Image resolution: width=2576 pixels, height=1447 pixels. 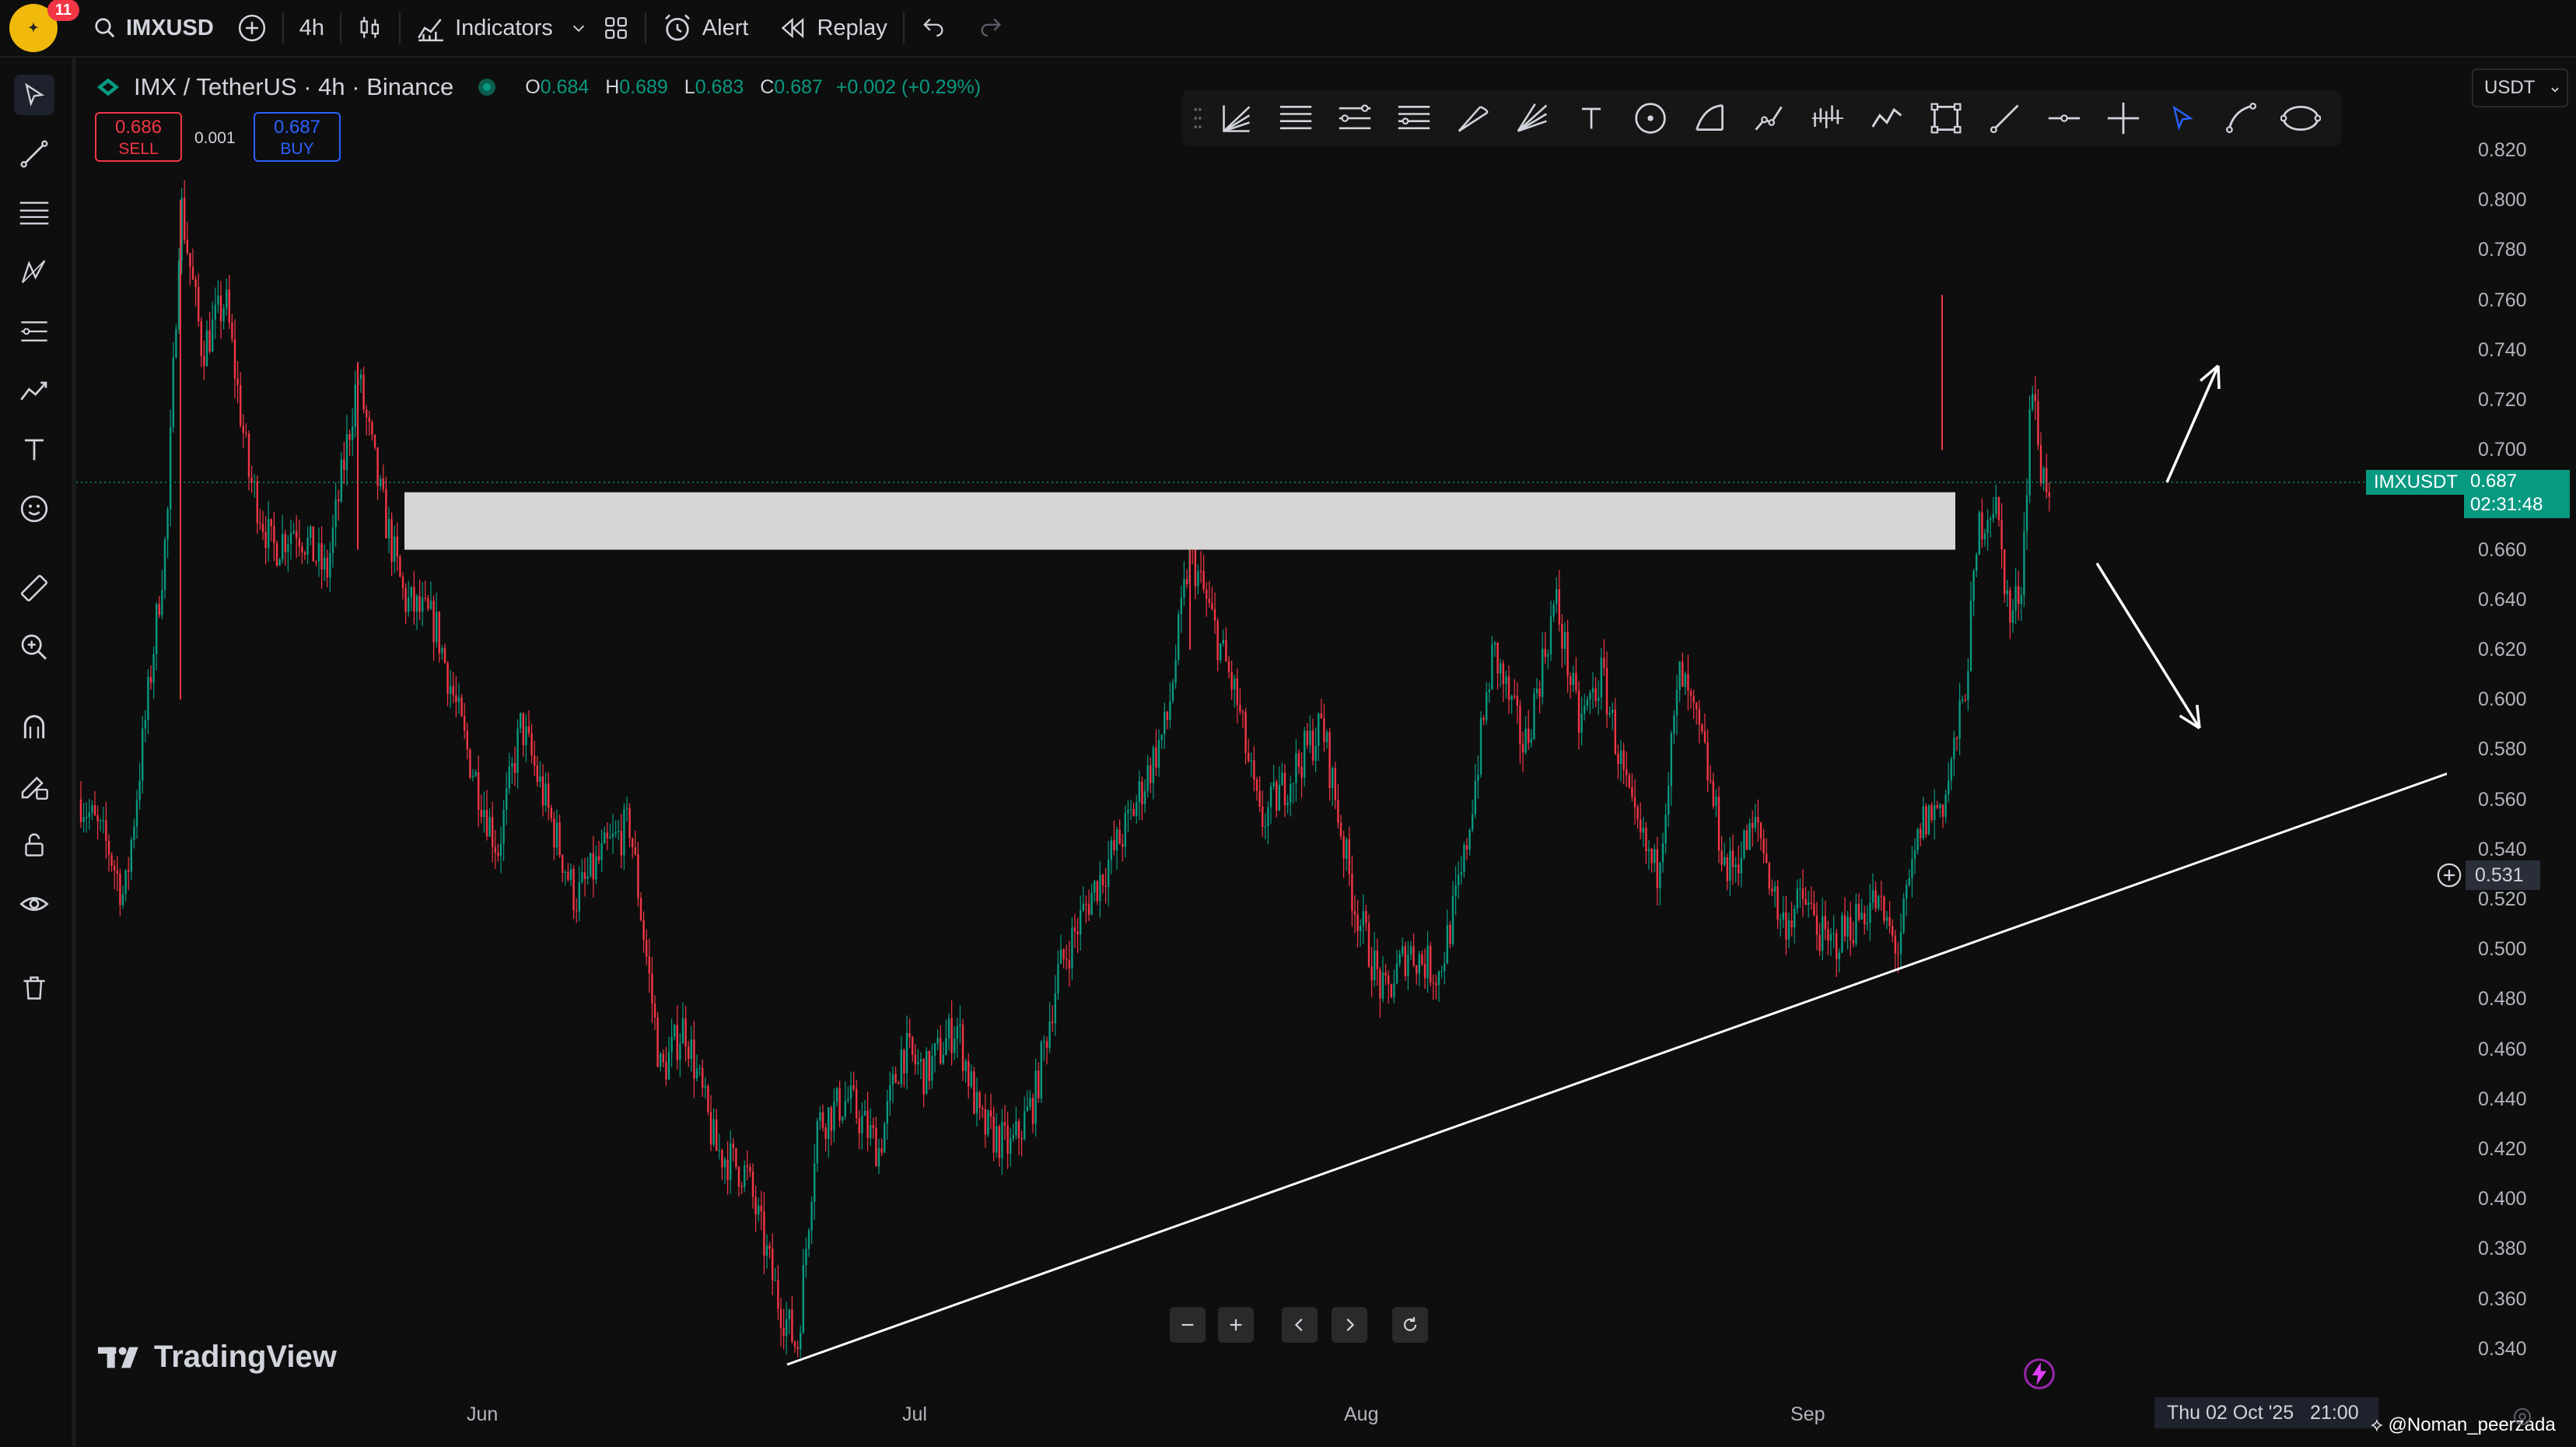 What do you see at coordinates (1769, 118) in the screenshot?
I see `path-tool` at bounding box center [1769, 118].